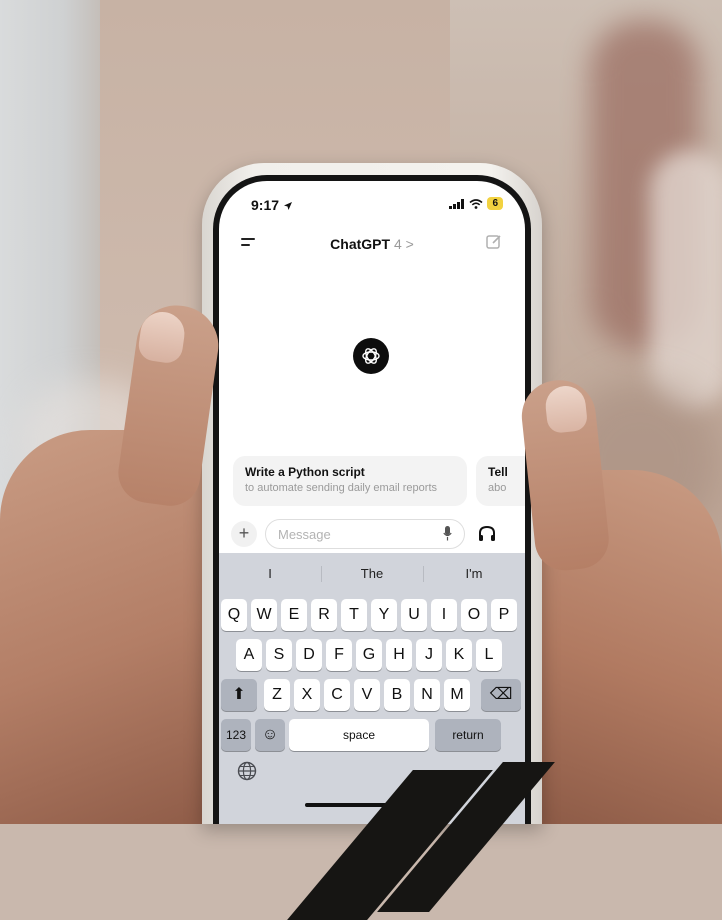 The width and height of the screenshot is (722, 920). I want to click on key-z: Z, so click(277, 695).